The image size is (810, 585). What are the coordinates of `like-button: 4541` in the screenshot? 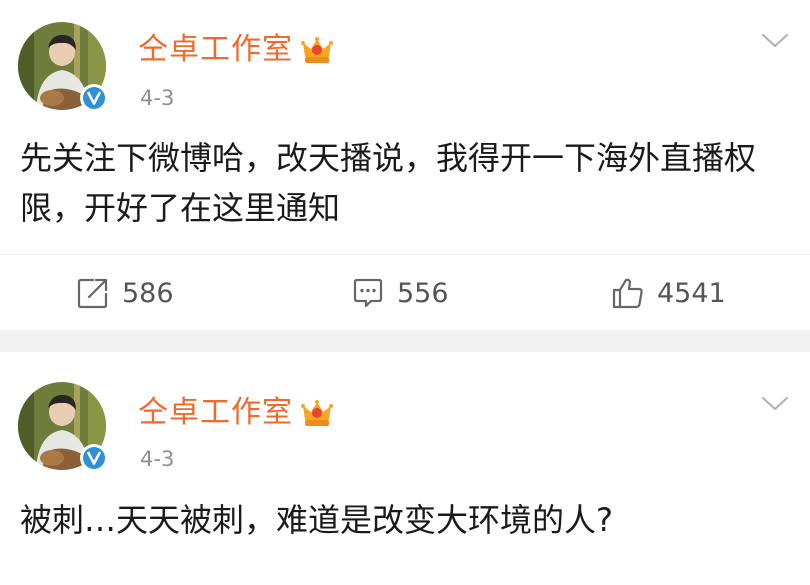 It's located at (668, 293).